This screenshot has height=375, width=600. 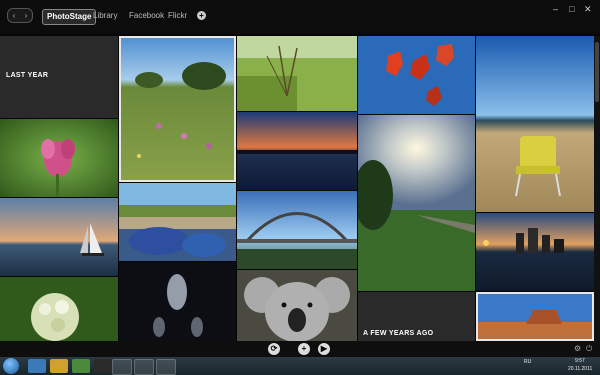 What do you see at coordinates (59, 309) in the screenshot?
I see `photo-white-hydrangea` at bounding box center [59, 309].